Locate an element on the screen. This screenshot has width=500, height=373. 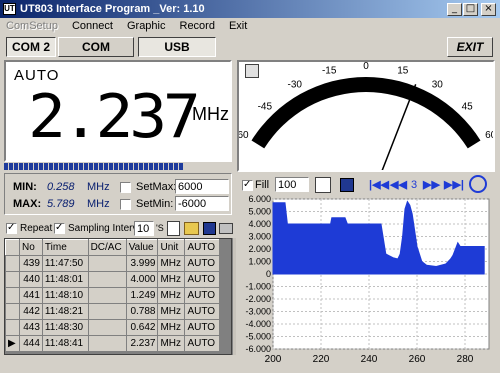
prev-page-icon: ◀◀ is located at coordinates (398, 184).